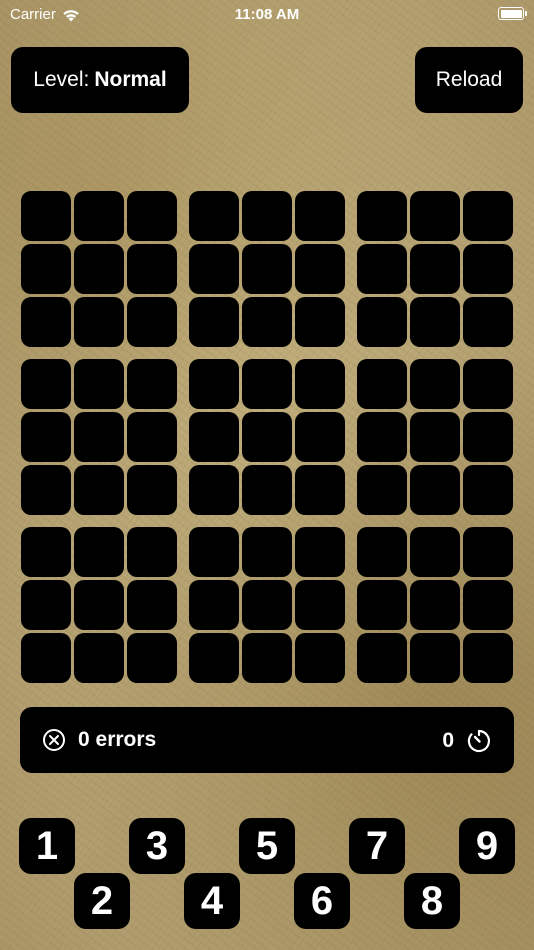 The image size is (534, 950). Describe the element at coordinates (267, 15) in the screenshot. I see `status-bar: Carrier 11:08 AM` at that location.